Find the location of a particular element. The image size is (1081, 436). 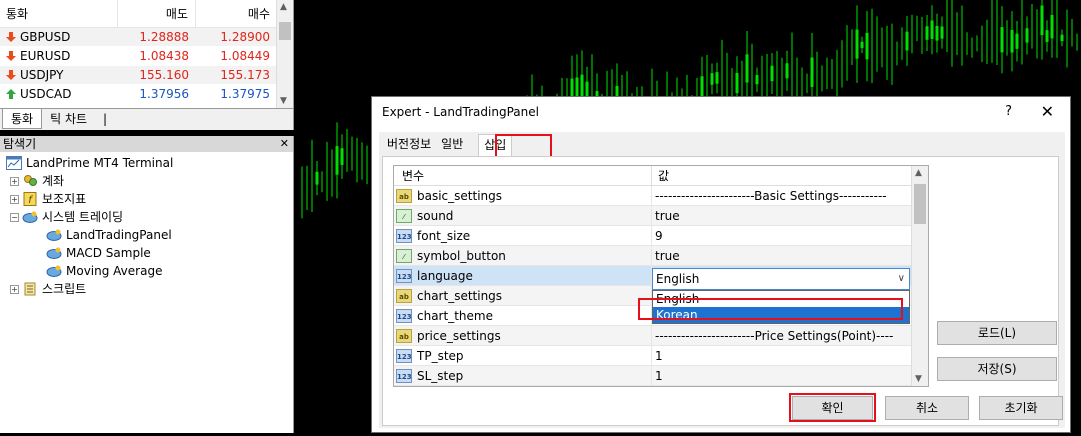

market-row-gbpusd: GBPUSD 1.28888 1.28900 is located at coordinates (146, 37).